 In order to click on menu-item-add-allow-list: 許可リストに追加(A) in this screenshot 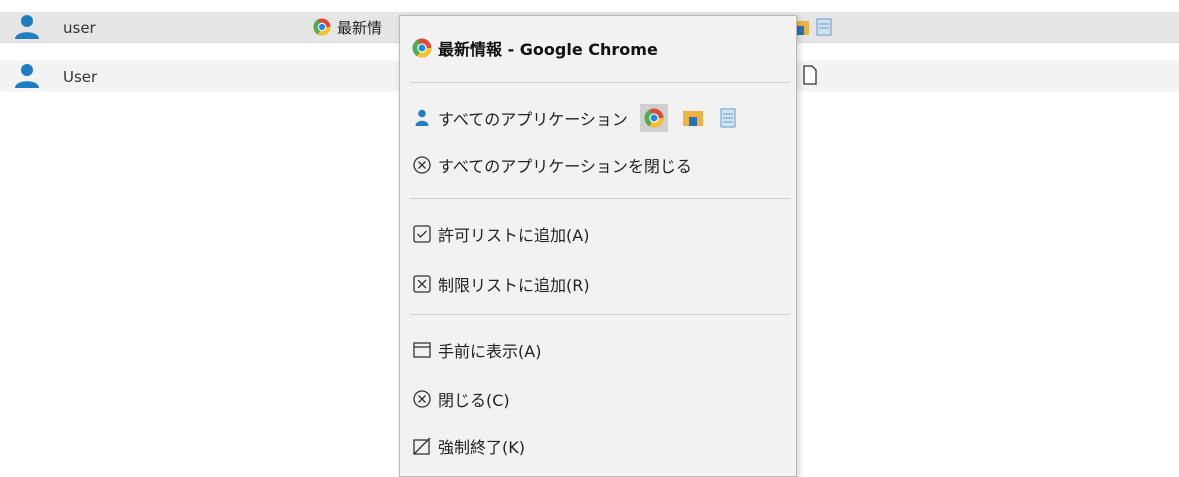, I will do `click(500, 234)`.